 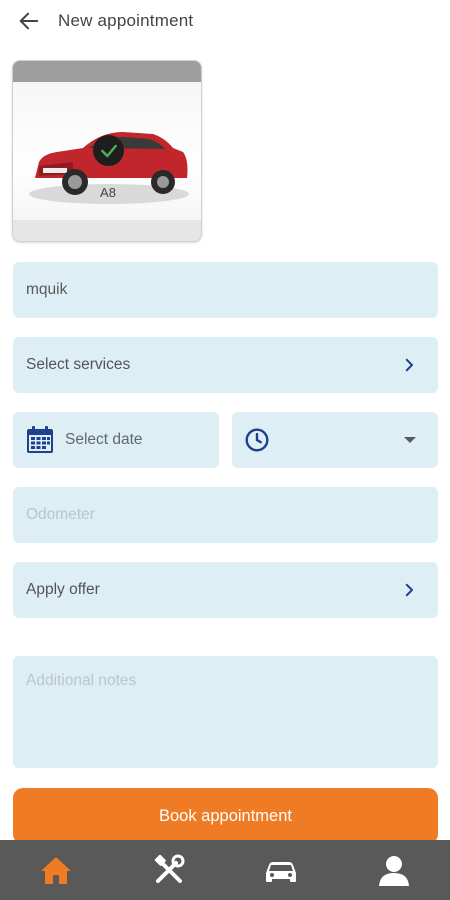 I want to click on odometer-input: Odometer, so click(x=225, y=515).